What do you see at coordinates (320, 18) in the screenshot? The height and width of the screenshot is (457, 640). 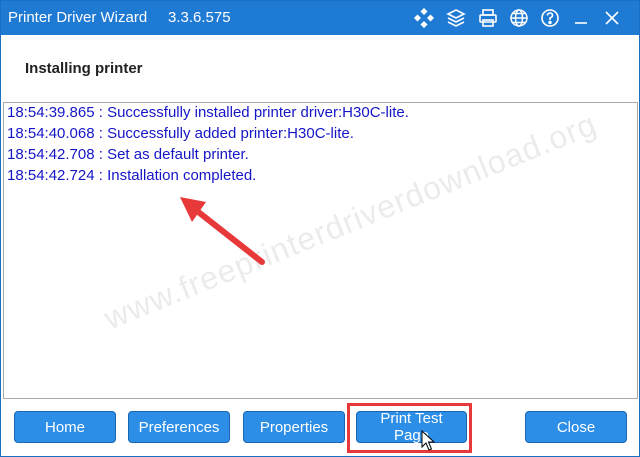 I see `title-bar: Printer Driver Wizard 3.3.6.575` at bounding box center [320, 18].